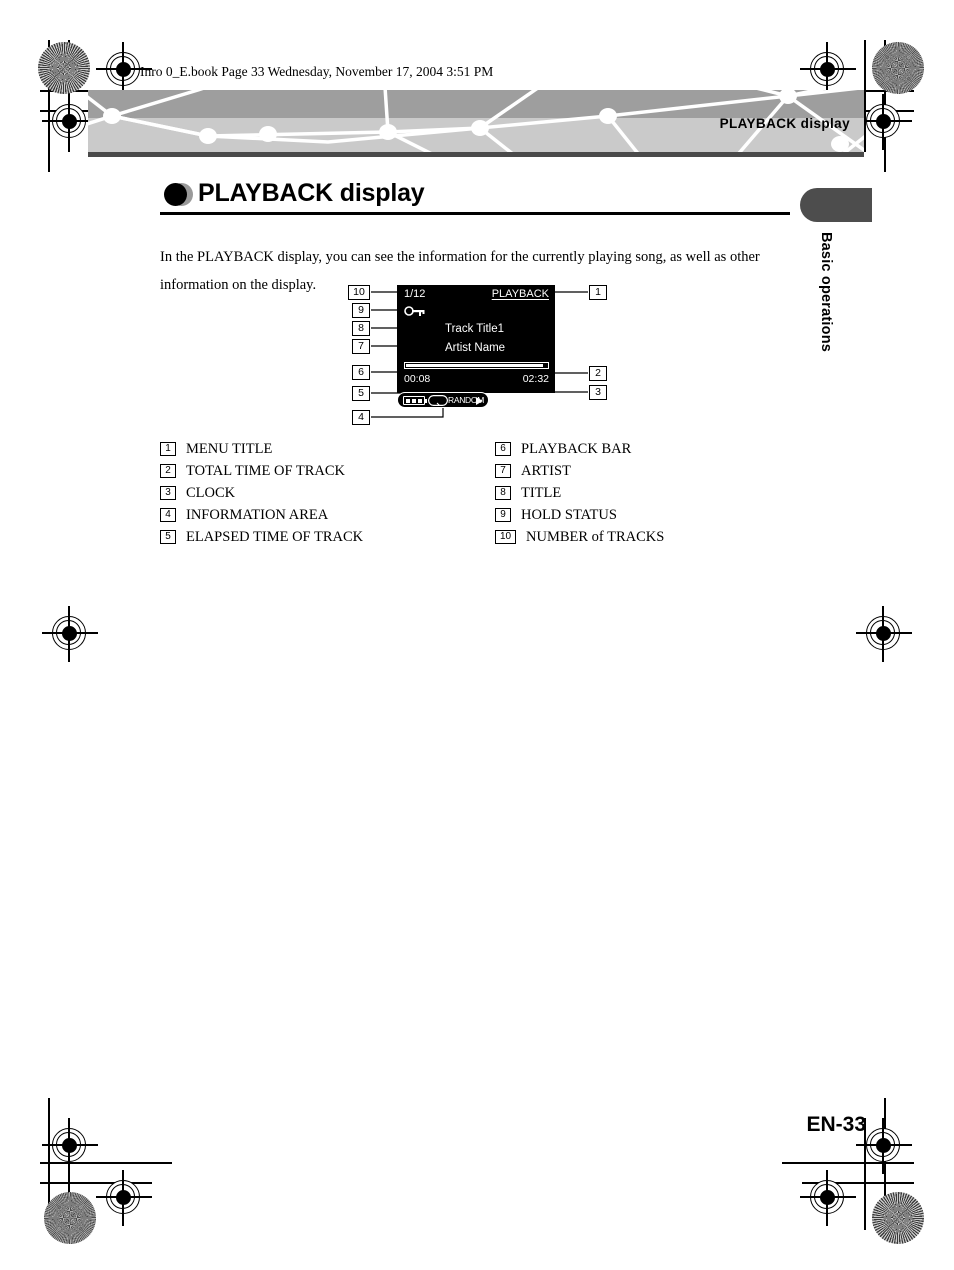  I want to click on callout-1: 1, so click(598, 292).